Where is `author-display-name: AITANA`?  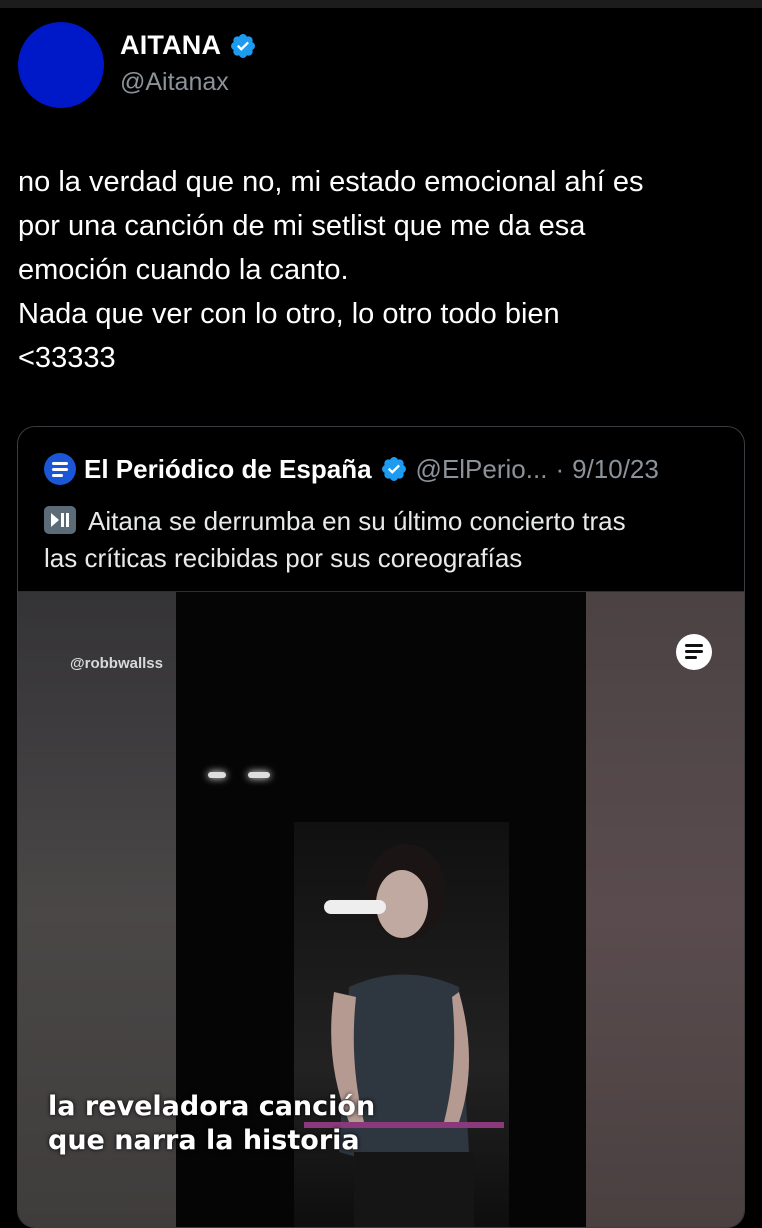 author-display-name: AITANA is located at coordinates (170, 45).